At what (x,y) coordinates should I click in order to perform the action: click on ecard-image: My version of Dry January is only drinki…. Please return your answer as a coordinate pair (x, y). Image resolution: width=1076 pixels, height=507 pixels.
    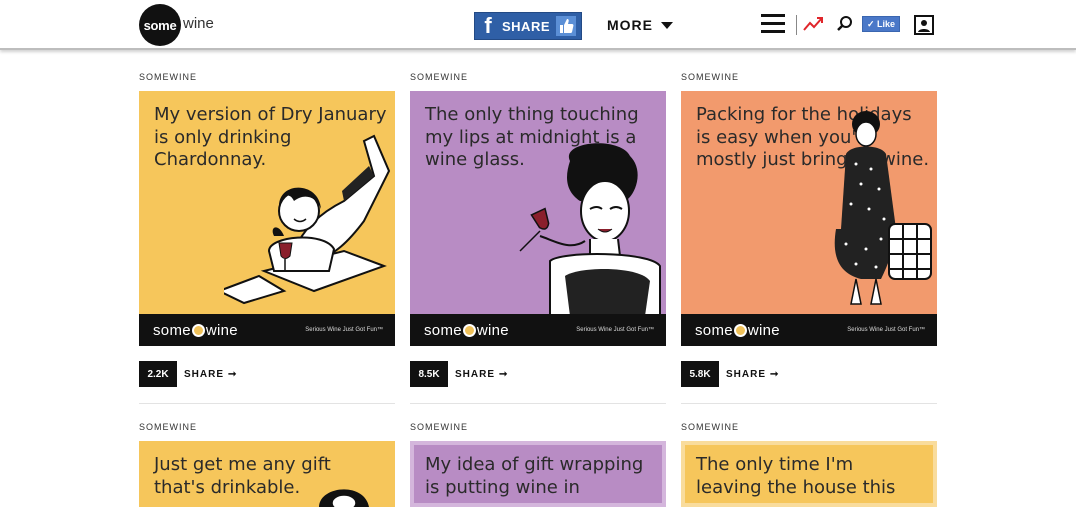
    Looking at the image, I should click on (267, 218).